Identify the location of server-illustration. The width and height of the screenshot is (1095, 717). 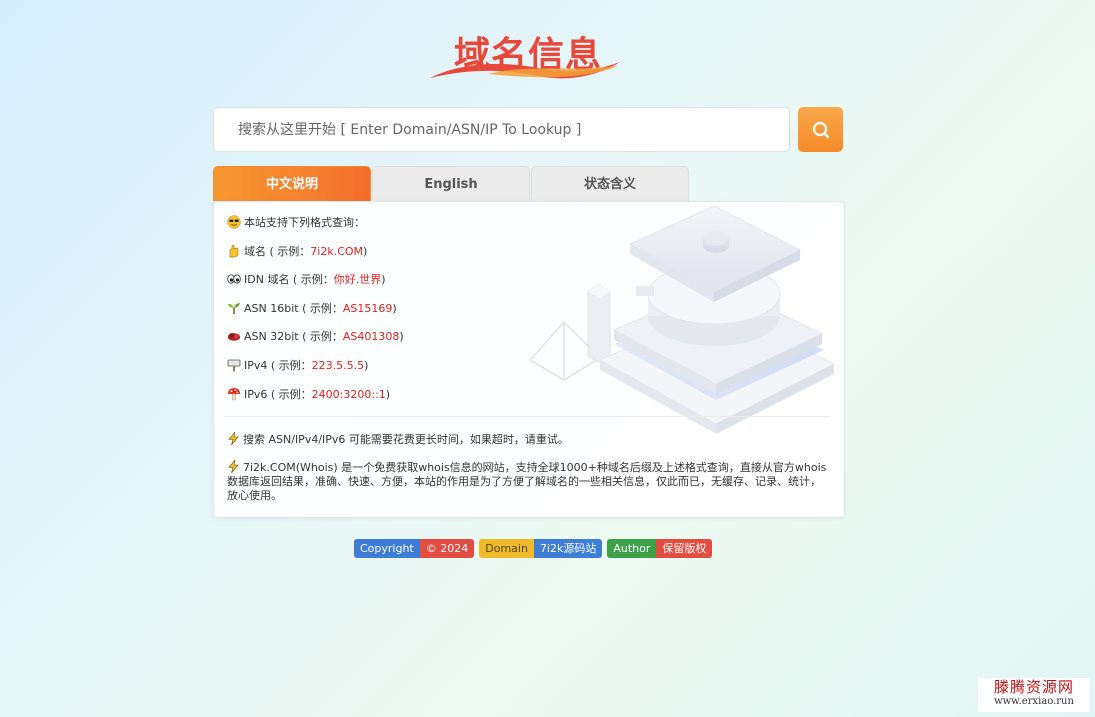
(681, 319).